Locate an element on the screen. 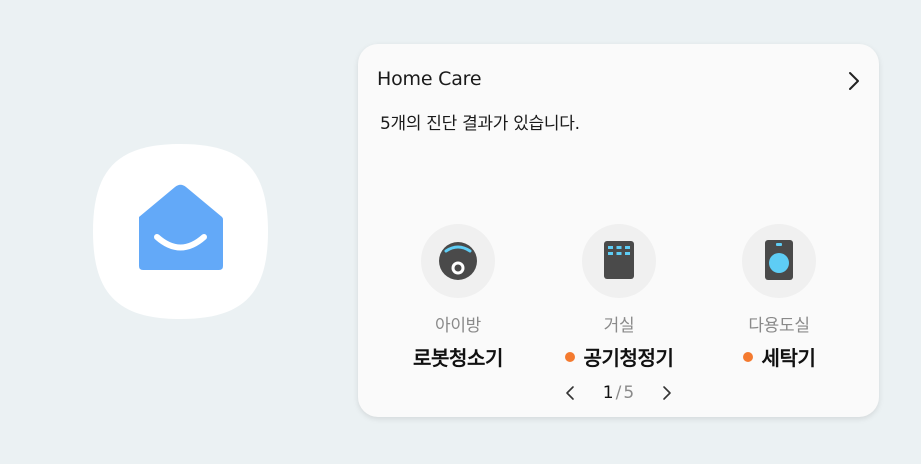  device-room-label: 아이방 is located at coordinates (458, 326).